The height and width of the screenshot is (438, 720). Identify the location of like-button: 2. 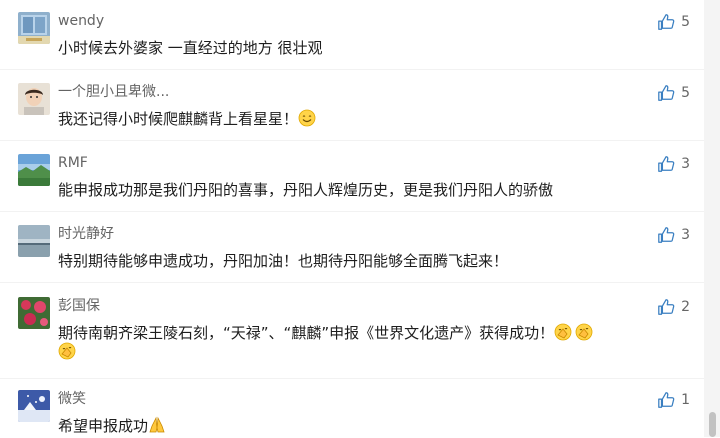
(673, 307).